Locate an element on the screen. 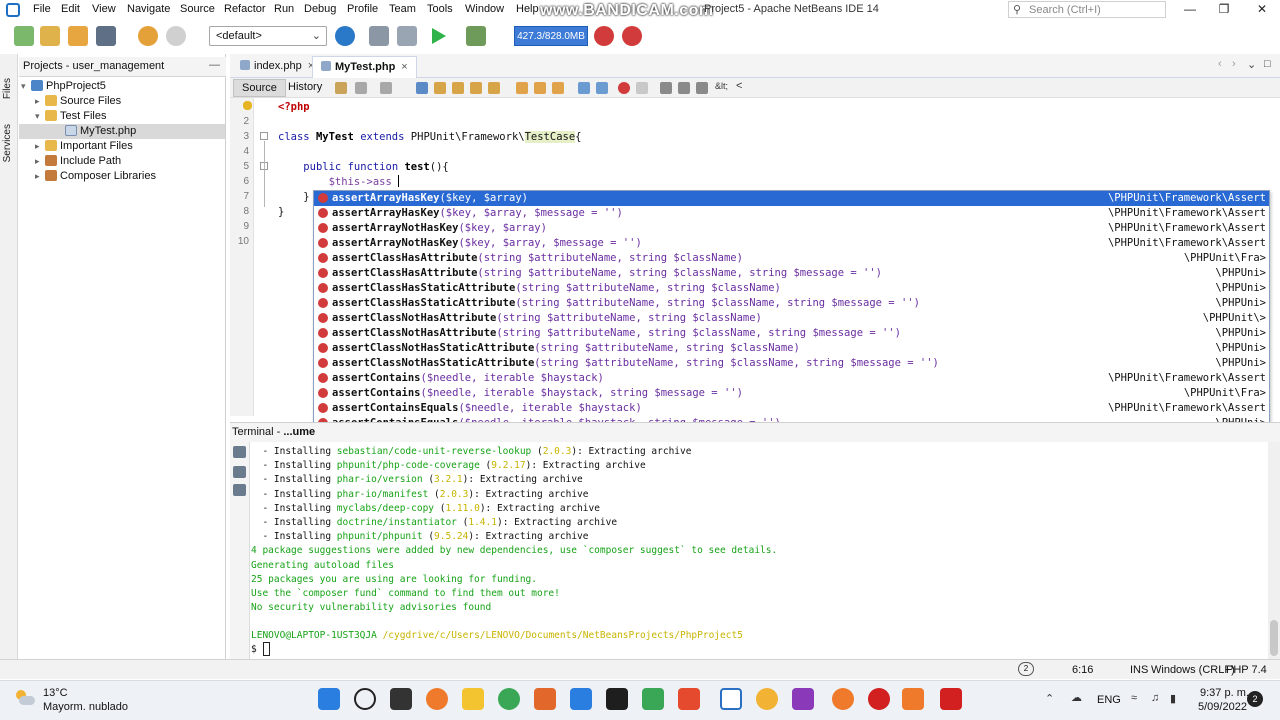 This screenshot has width=1280, height=720. undo-icon is located at coordinates (148, 36).